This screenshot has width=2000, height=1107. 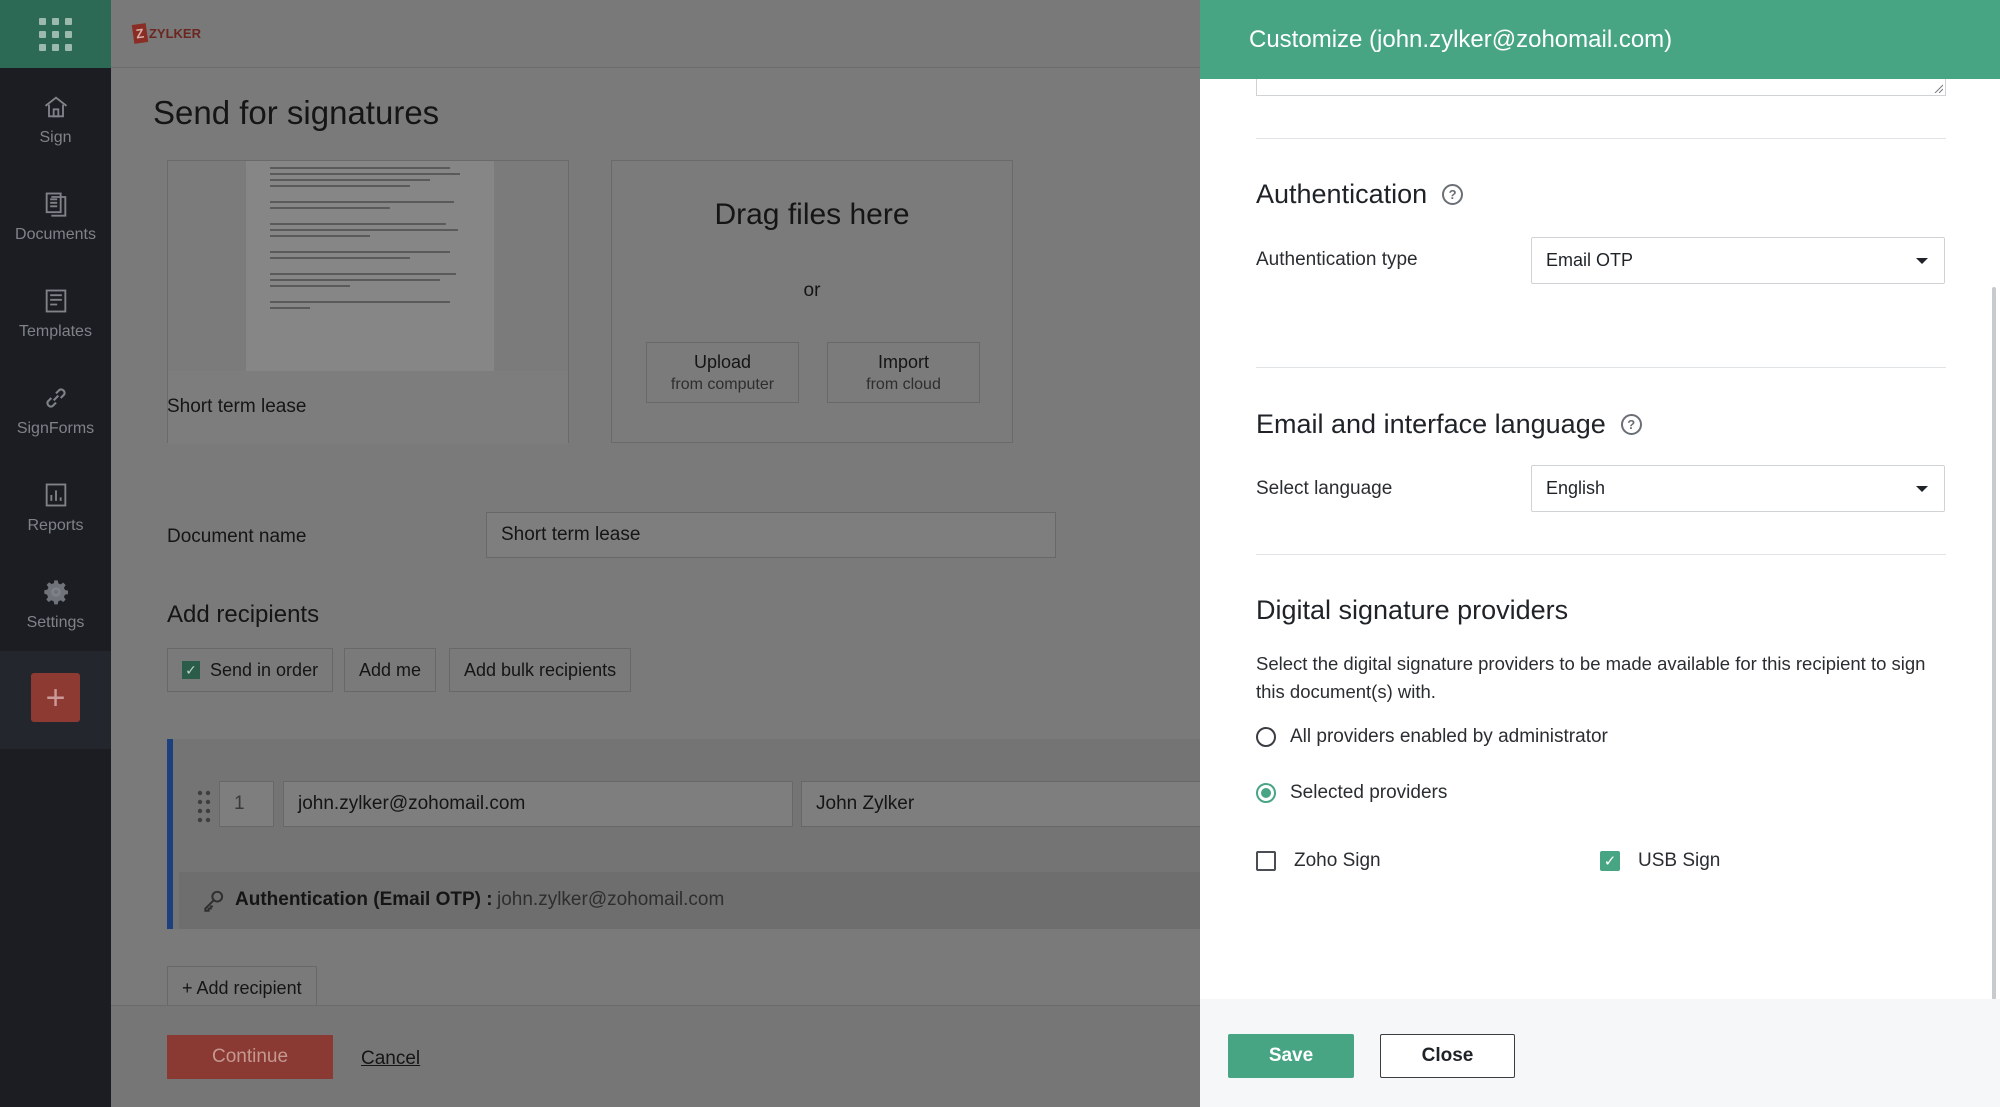 What do you see at coordinates (55, 622) in the screenshot?
I see `nav-label-settings: Settings` at bounding box center [55, 622].